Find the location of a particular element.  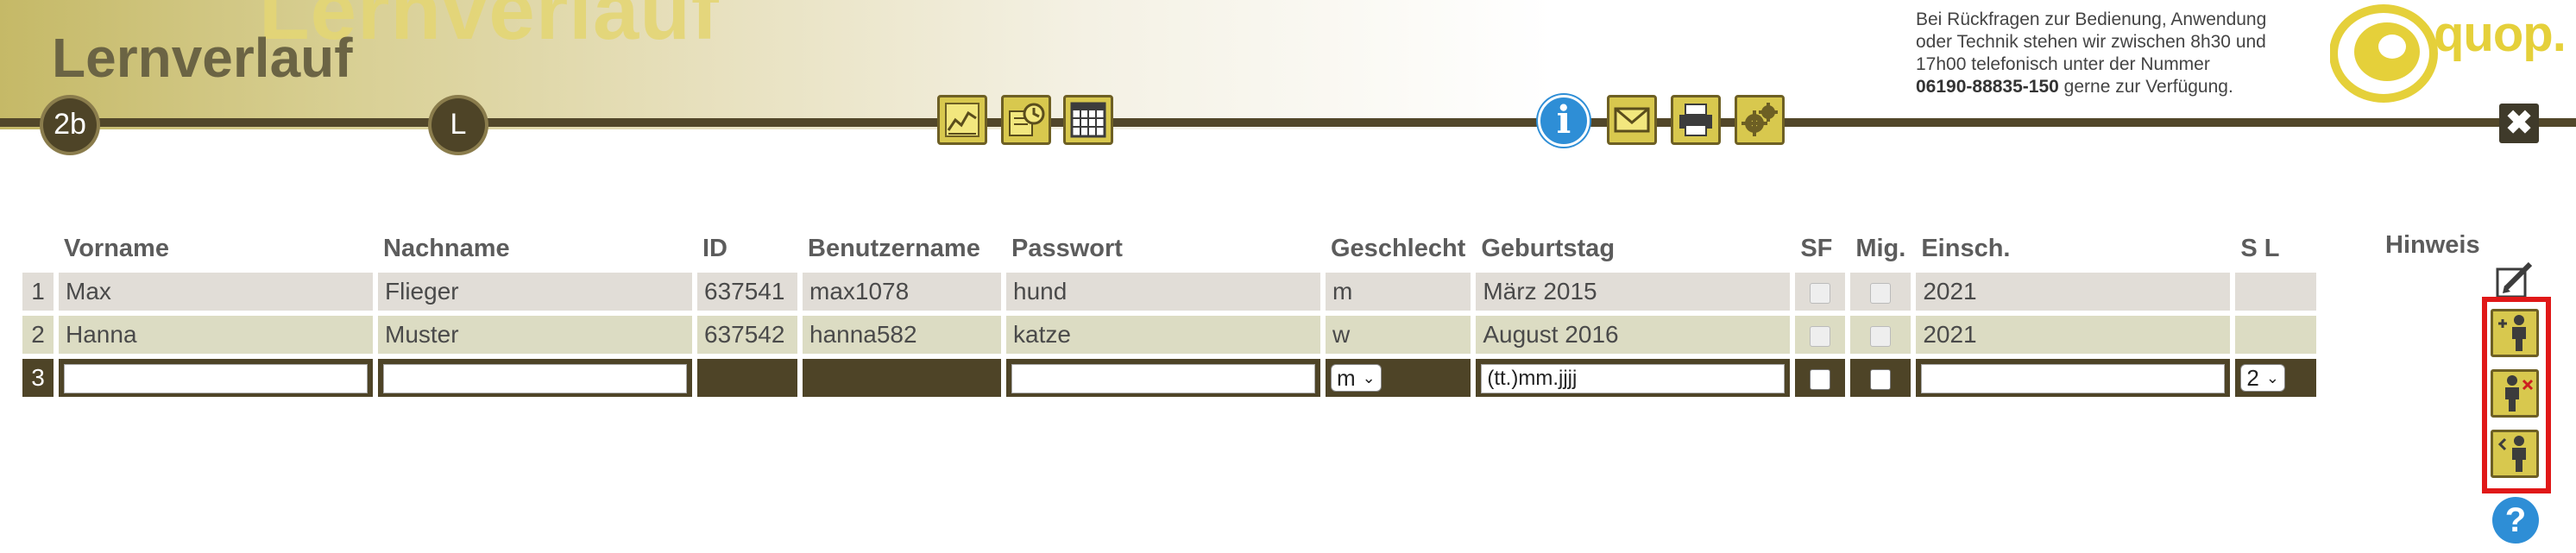

new-nachname-cell is located at coordinates (535, 378).